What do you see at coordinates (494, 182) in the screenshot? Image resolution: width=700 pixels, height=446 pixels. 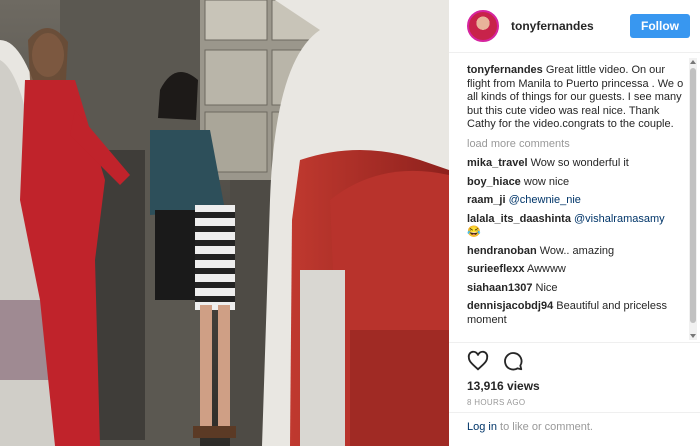 I see `comment-username: boy_hiace` at bounding box center [494, 182].